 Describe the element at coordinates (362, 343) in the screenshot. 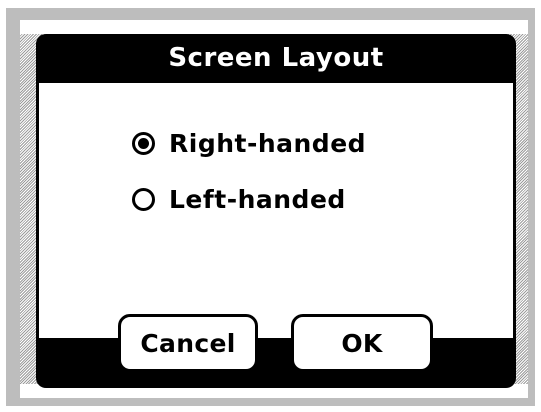

I see `ok-button: OK` at that location.